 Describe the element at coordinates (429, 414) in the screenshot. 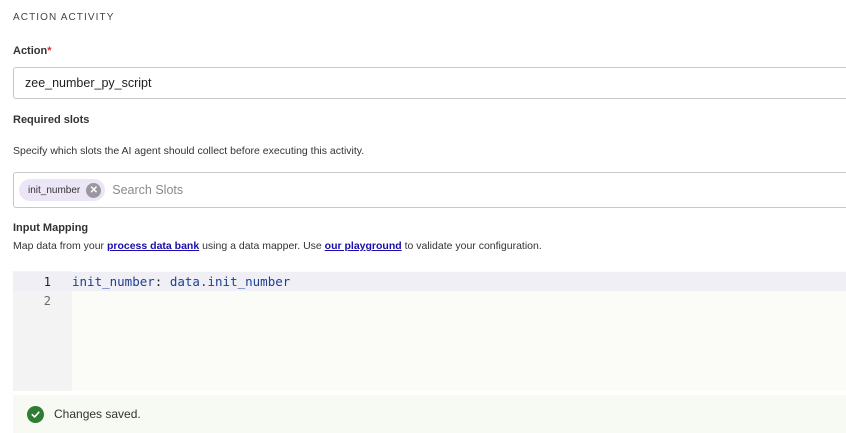

I see `status-bar: Changes saved.` at that location.